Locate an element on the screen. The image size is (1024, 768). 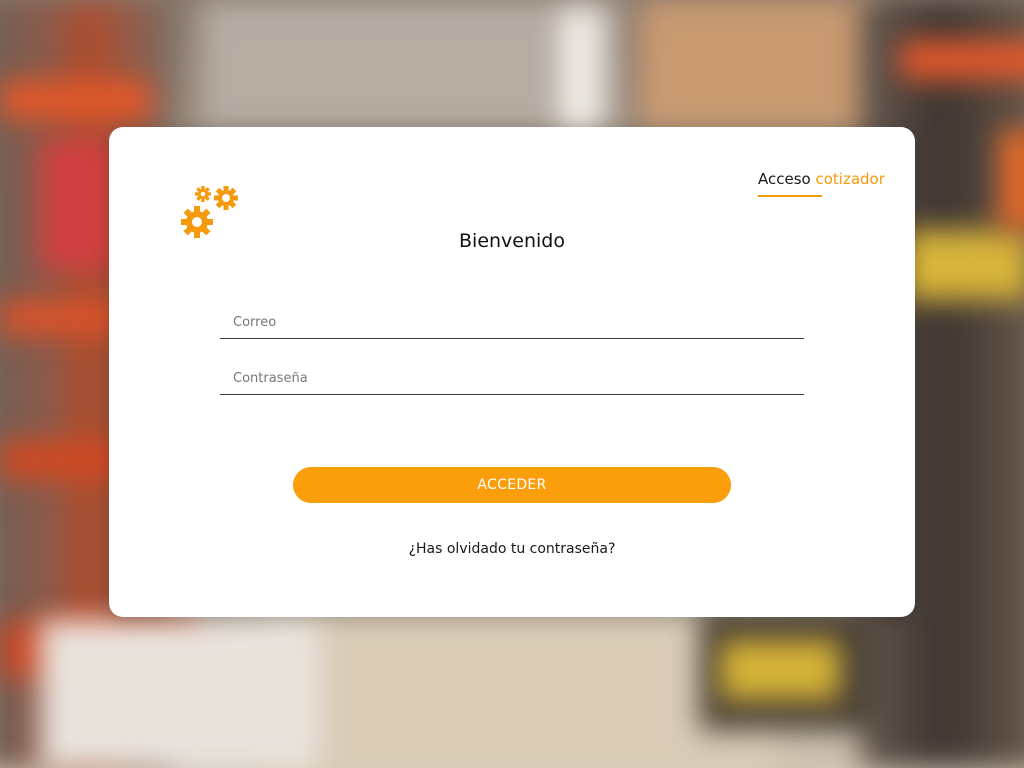
forgot-password-link: ¿Has olvidado tu contraseña? is located at coordinates (512, 549).